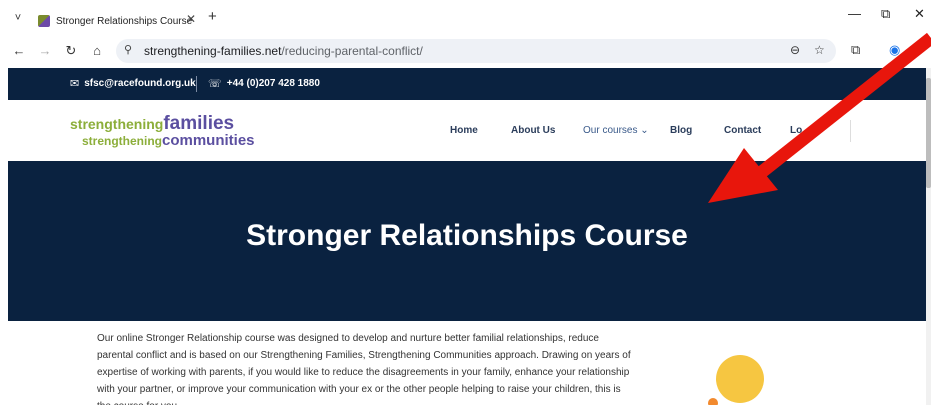  I want to click on bookmark-star-icon: ☆, so click(819, 50).